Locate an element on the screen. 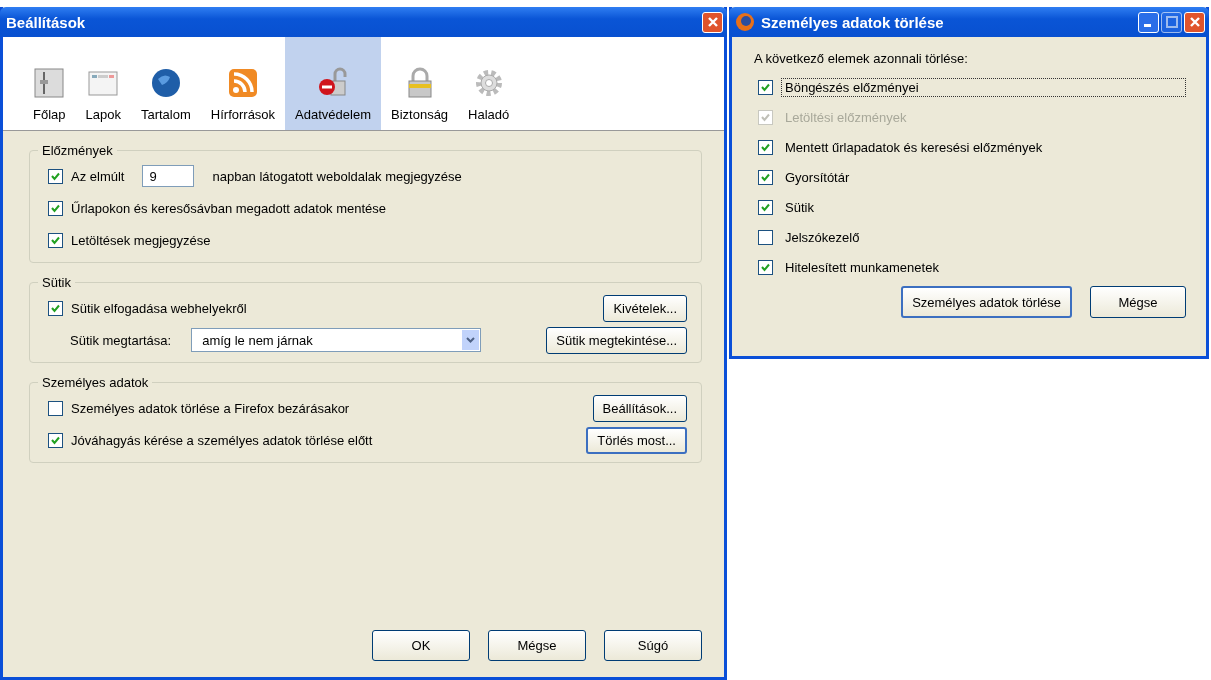 The image size is (1211, 680). button: Súgó is located at coordinates (653, 645).